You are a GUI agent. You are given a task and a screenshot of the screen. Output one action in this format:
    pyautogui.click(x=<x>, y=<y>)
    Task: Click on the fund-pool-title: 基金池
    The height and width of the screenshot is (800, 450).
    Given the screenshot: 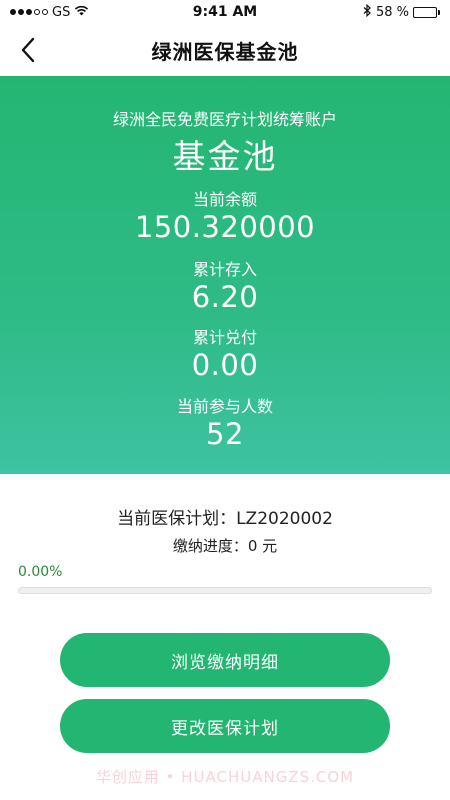 What is the action you would take?
    pyautogui.click(x=225, y=156)
    